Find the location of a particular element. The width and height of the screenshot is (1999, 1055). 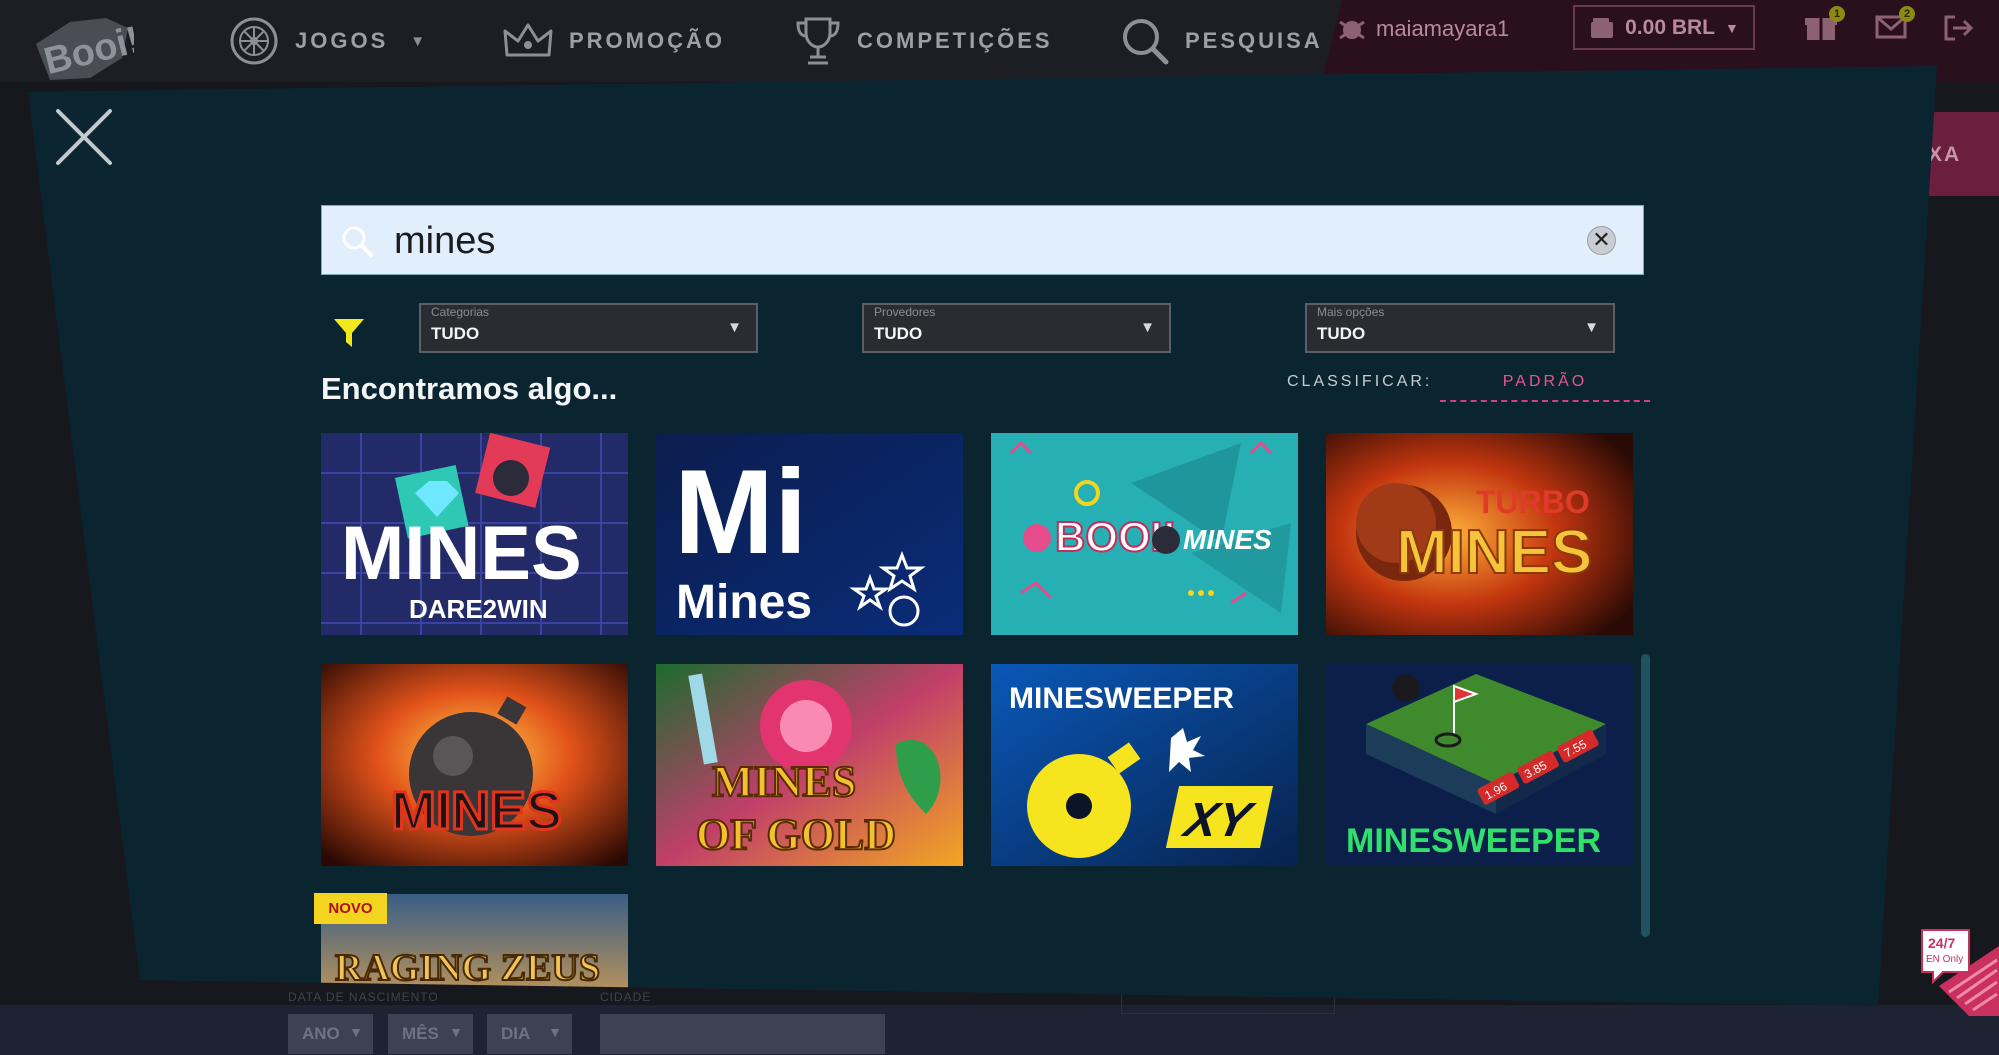

dare2win-subtitle-text: DARE2WIN is located at coordinates (478, 609).